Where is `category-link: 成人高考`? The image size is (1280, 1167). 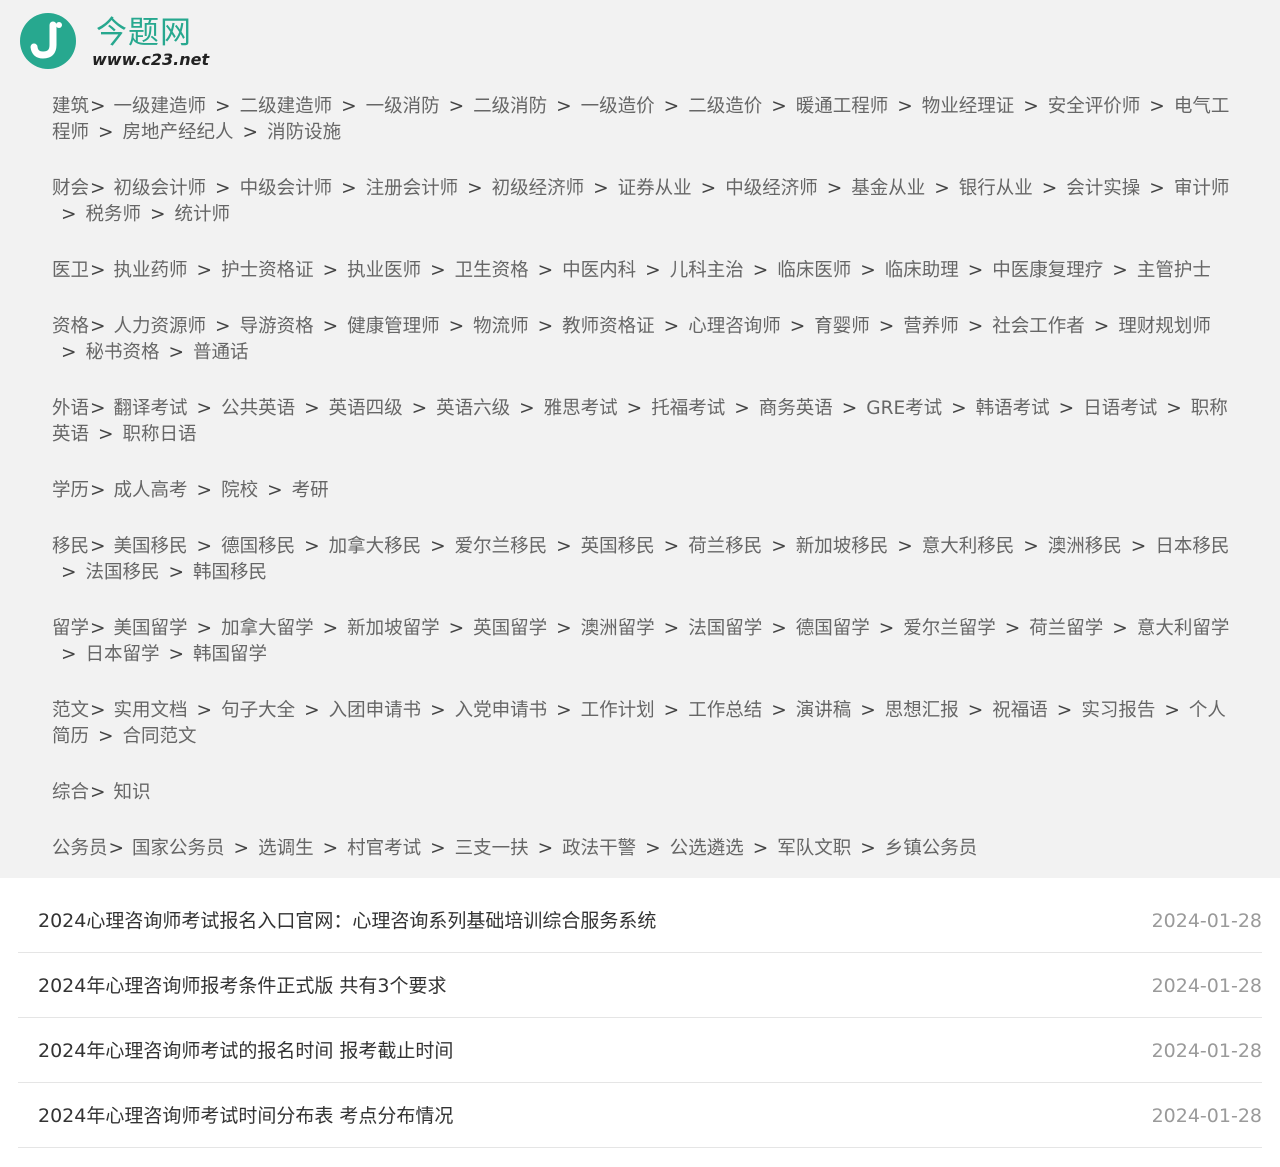
category-link: 成人高考 is located at coordinates (151, 490).